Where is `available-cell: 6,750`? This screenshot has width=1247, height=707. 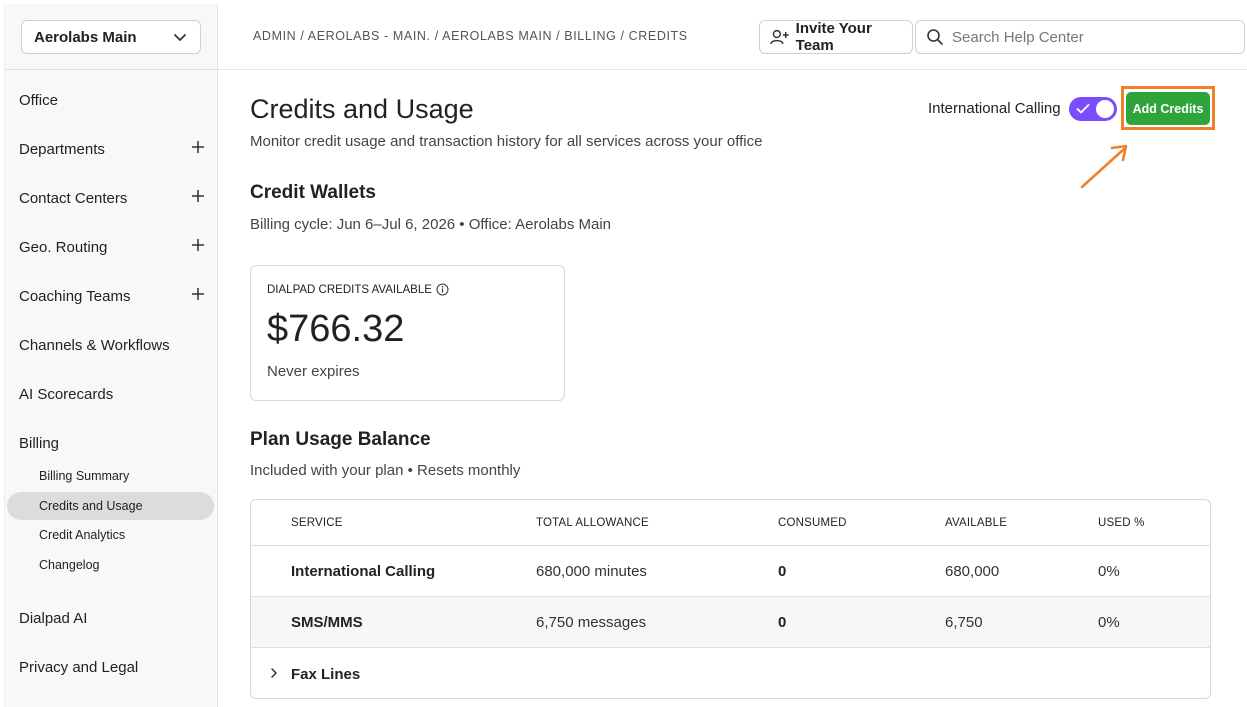
available-cell: 6,750 is located at coordinates (964, 622).